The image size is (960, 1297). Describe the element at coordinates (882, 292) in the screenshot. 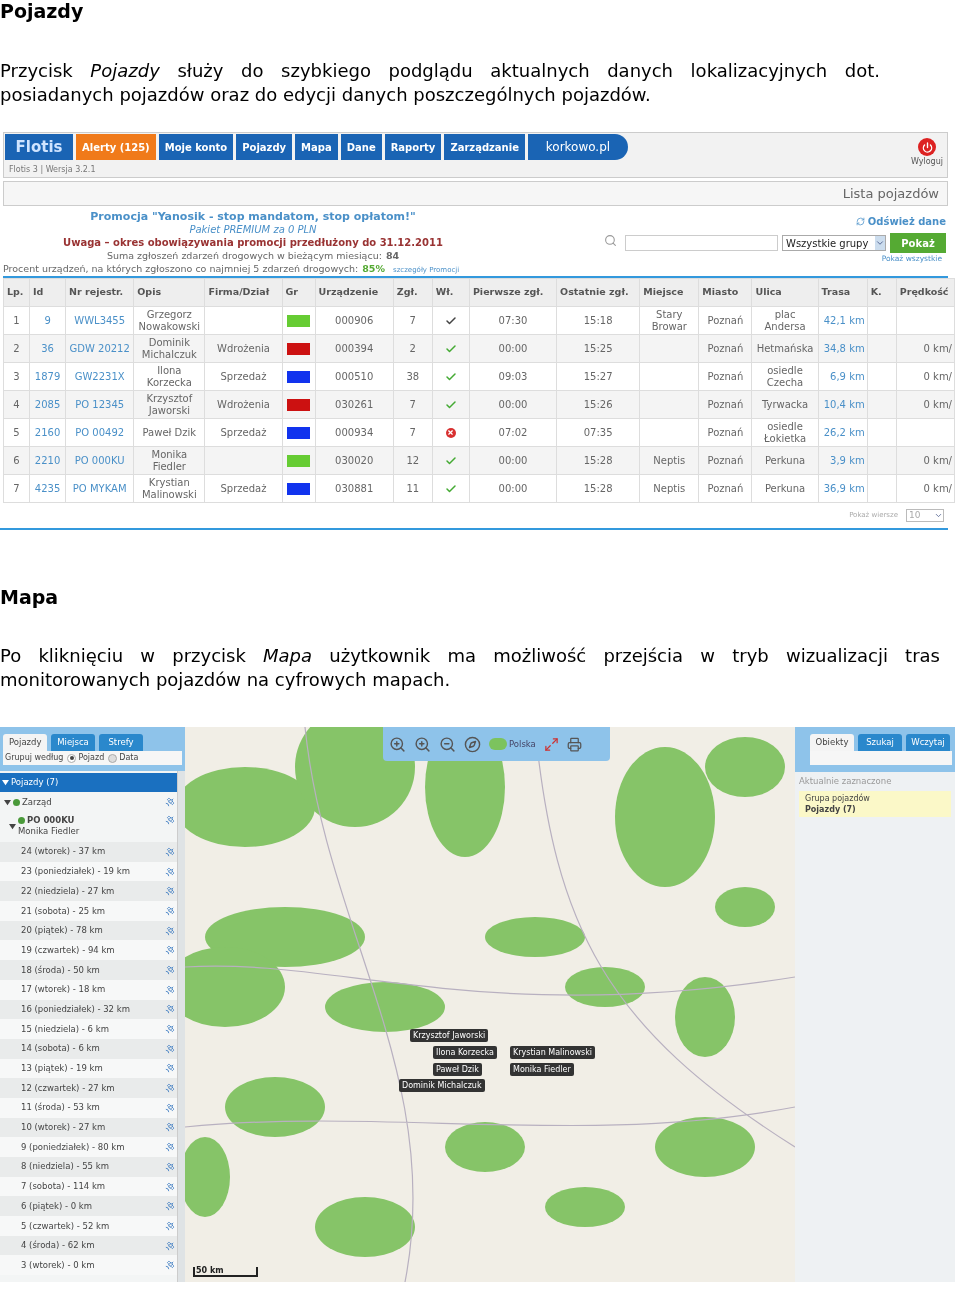

I see `column-header: K.` at that location.